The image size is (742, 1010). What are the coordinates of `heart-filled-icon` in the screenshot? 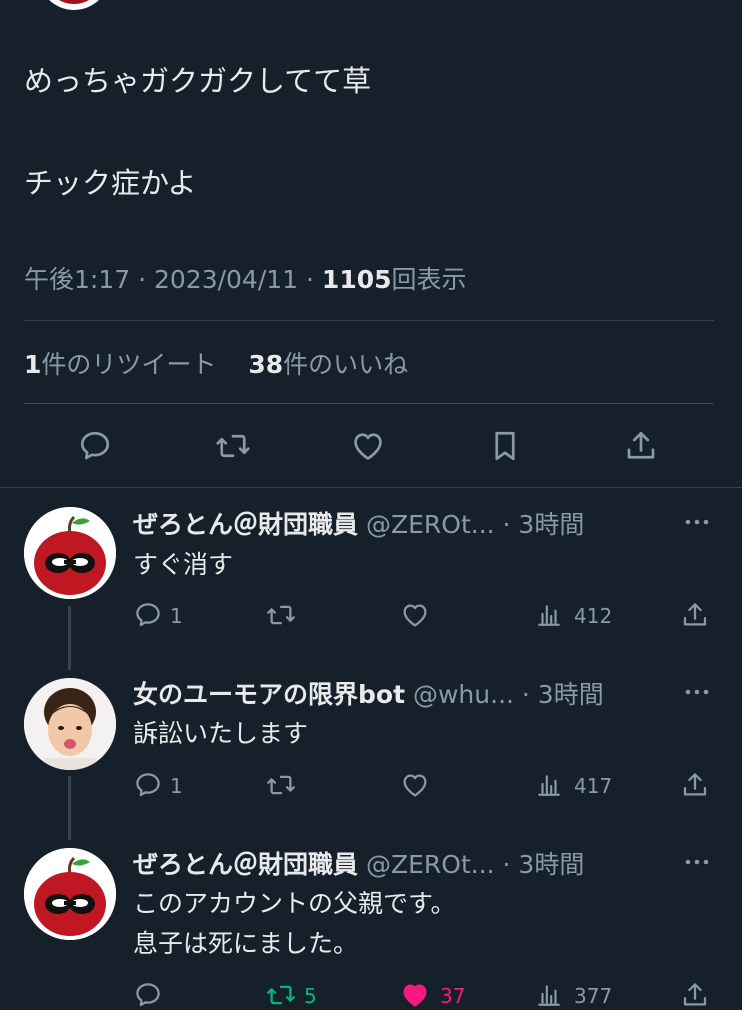 It's located at (415, 995).